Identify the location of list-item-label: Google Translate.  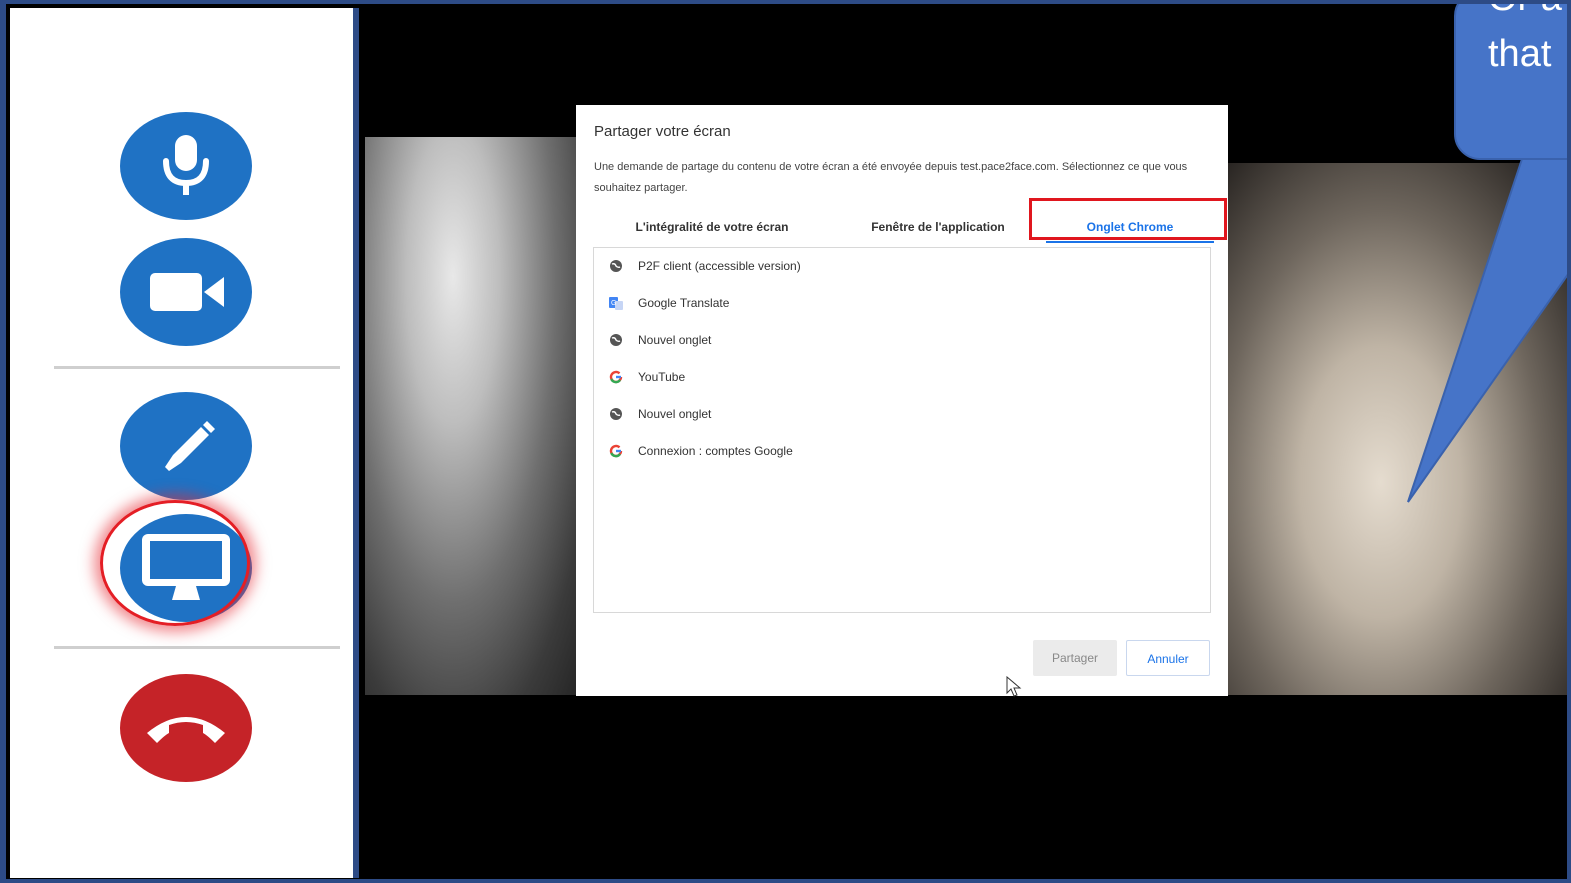
(684, 303).